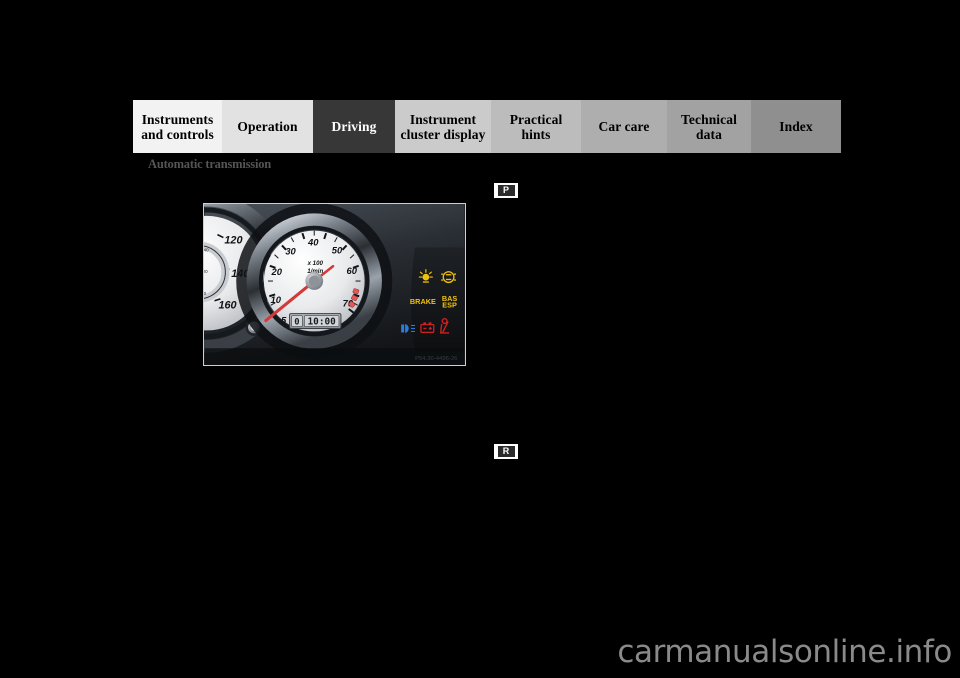  I want to click on svg-text: 60, so click(352, 271).